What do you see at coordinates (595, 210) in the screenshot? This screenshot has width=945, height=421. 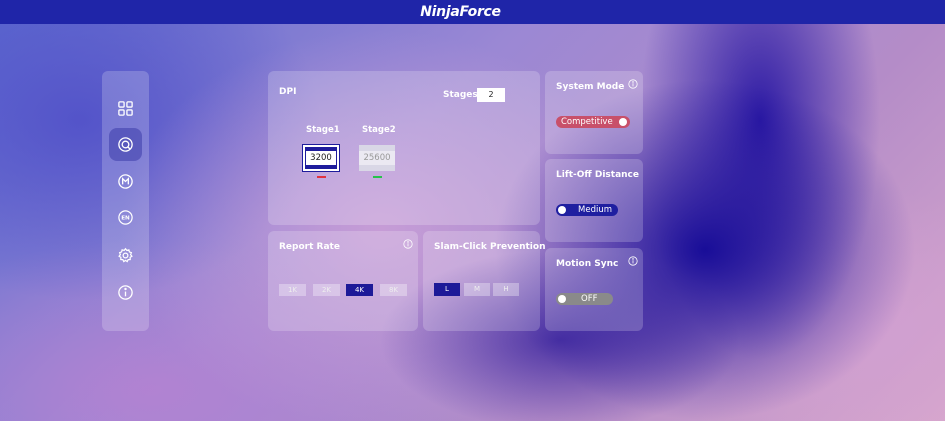 I see `lift-off-value: Medium` at bounding box center [595, 210].